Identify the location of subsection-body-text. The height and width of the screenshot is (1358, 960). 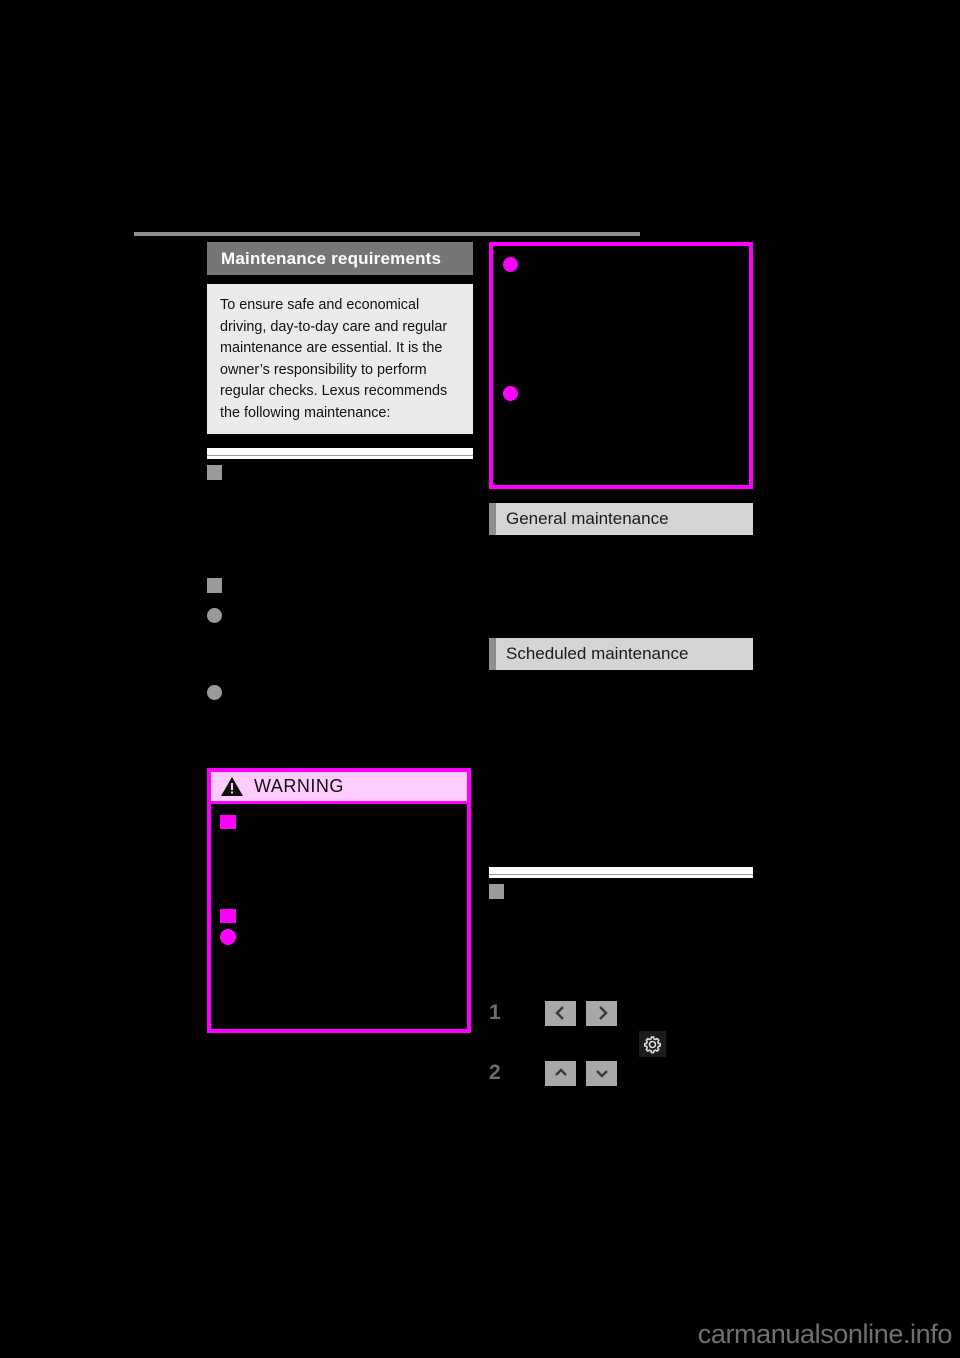
(340, 532).